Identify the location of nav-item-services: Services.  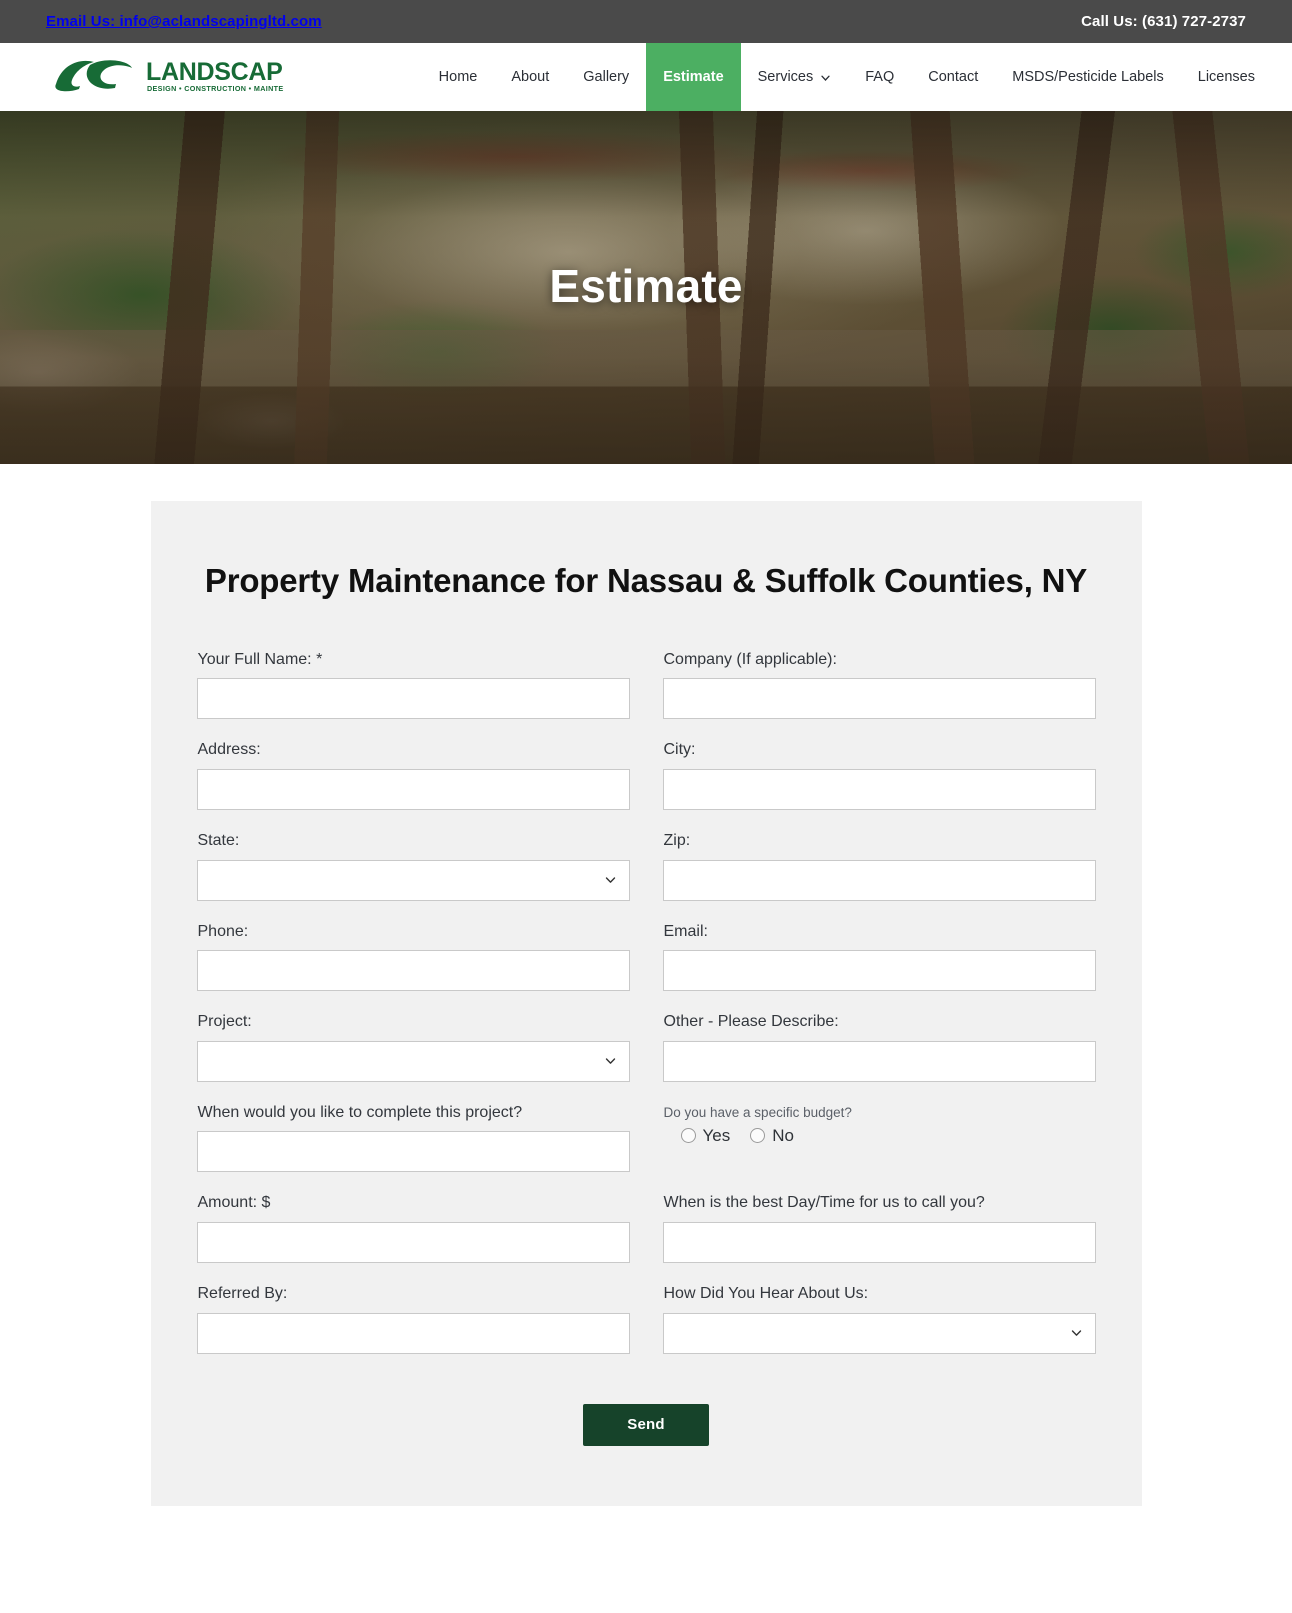
(795, 77).